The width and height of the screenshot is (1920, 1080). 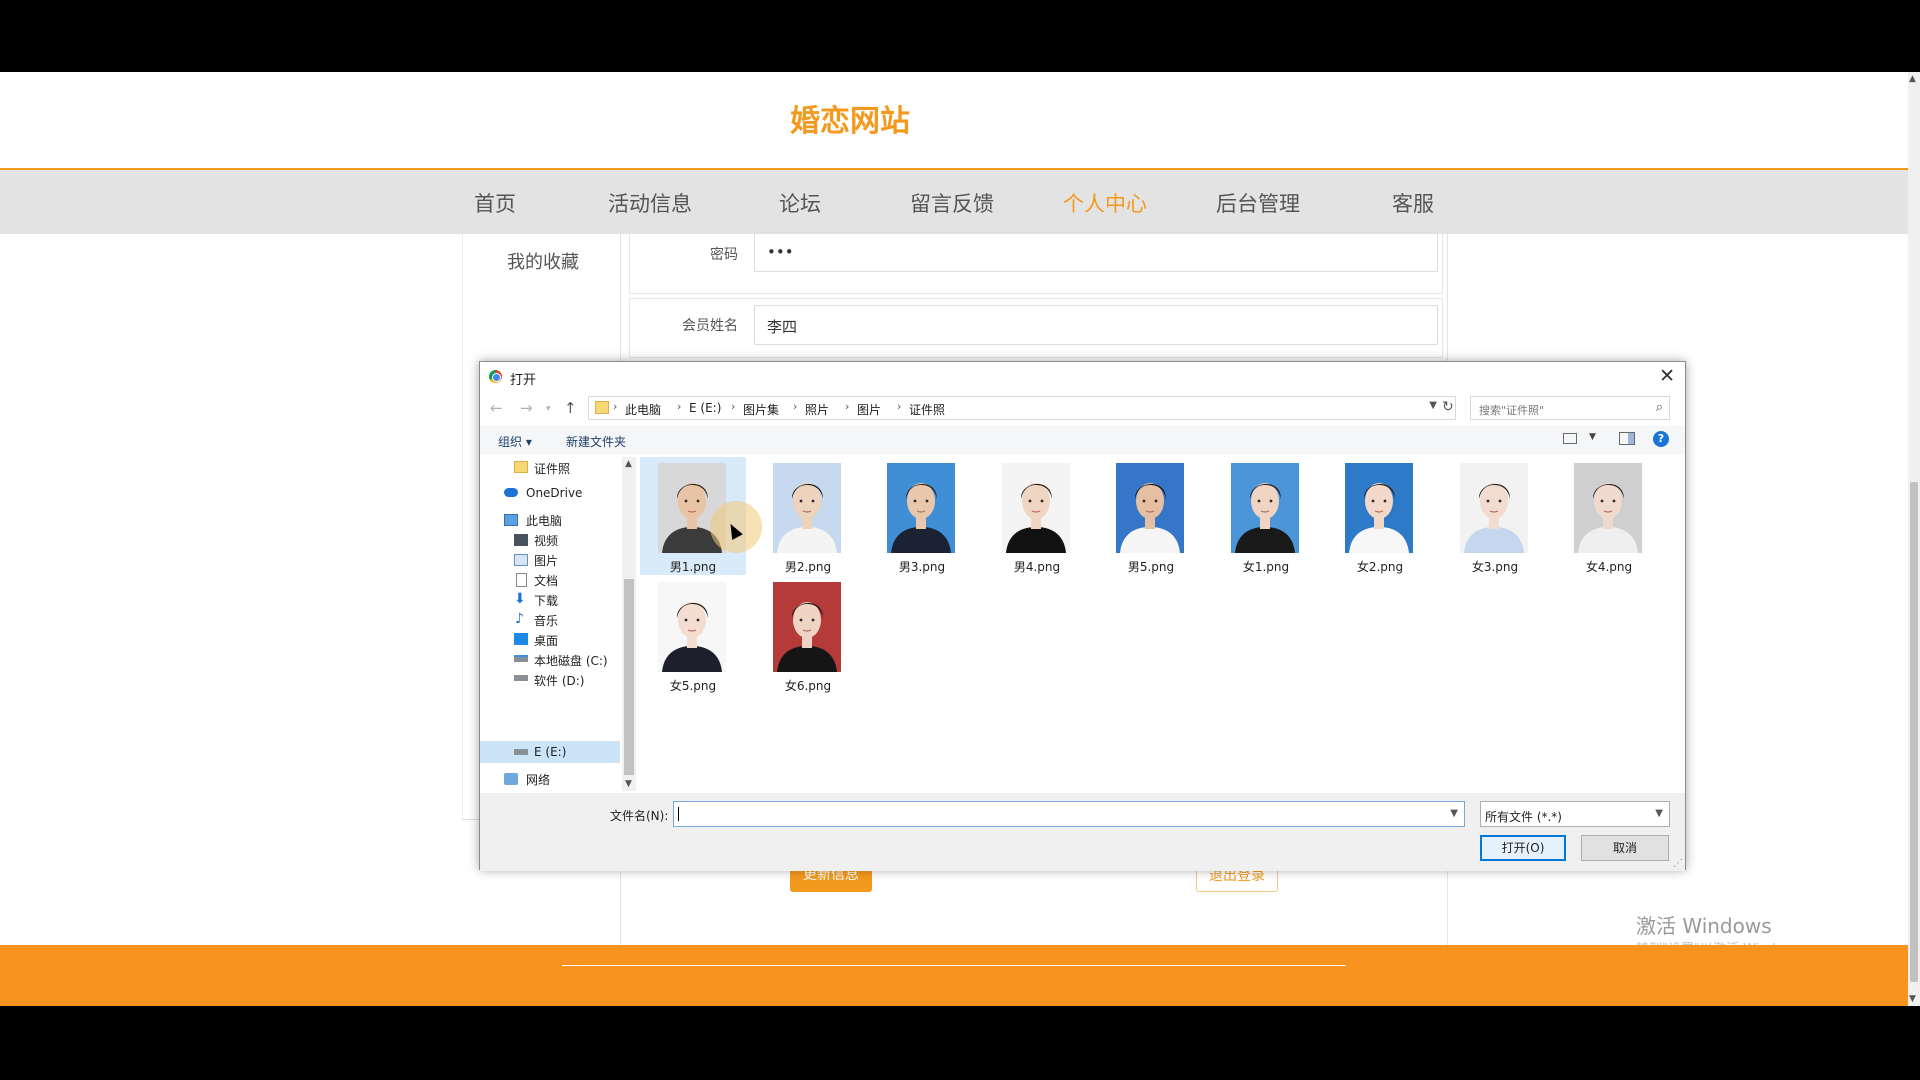 What do you see at coordinates (1625, 848) in the screenshot?
I see `cancel-button: 取消` at bounding box center [1625, 848].